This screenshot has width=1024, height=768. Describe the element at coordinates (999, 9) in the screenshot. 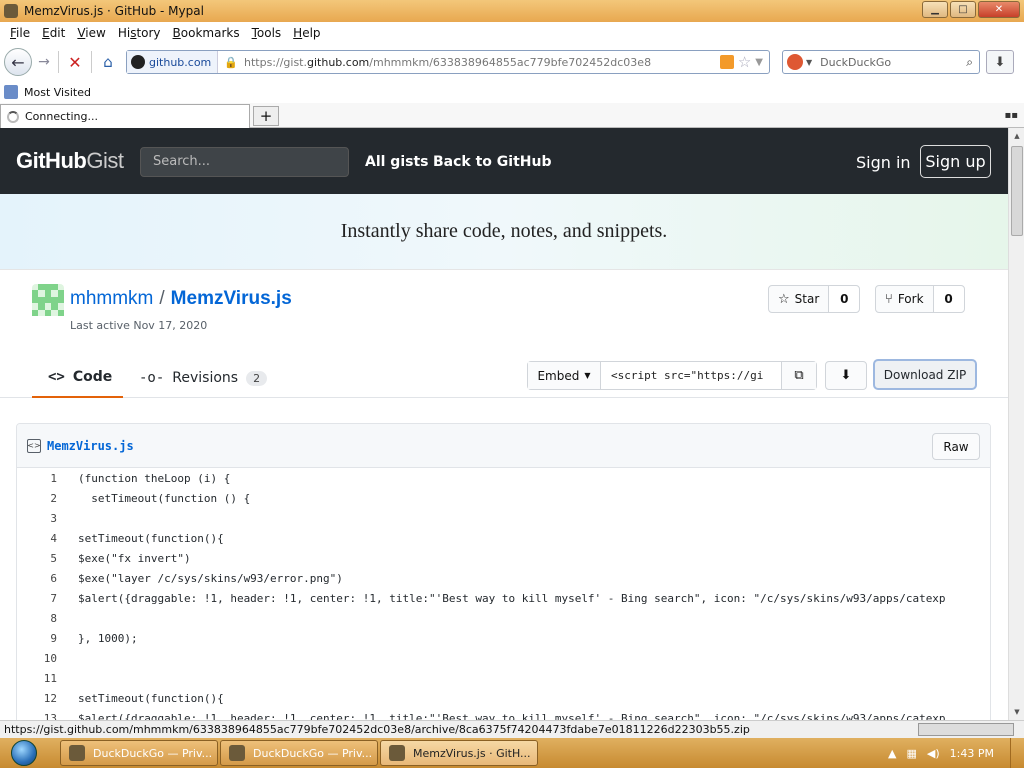

I see `close-window-button: ✕` at that location.